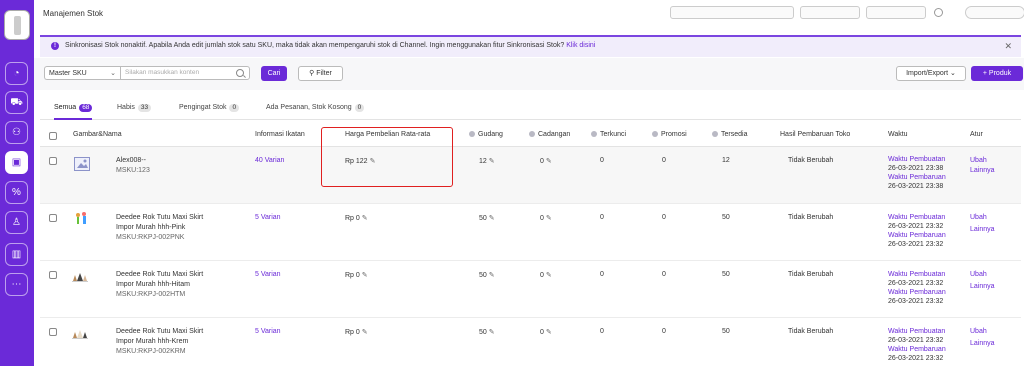 This screenshot has width=1024, height=375. What do you see at coordinates (82, 73) in the screenshot?
I see `sku-type-select: Master SKU ⌄` at bounding box center [82, 73].